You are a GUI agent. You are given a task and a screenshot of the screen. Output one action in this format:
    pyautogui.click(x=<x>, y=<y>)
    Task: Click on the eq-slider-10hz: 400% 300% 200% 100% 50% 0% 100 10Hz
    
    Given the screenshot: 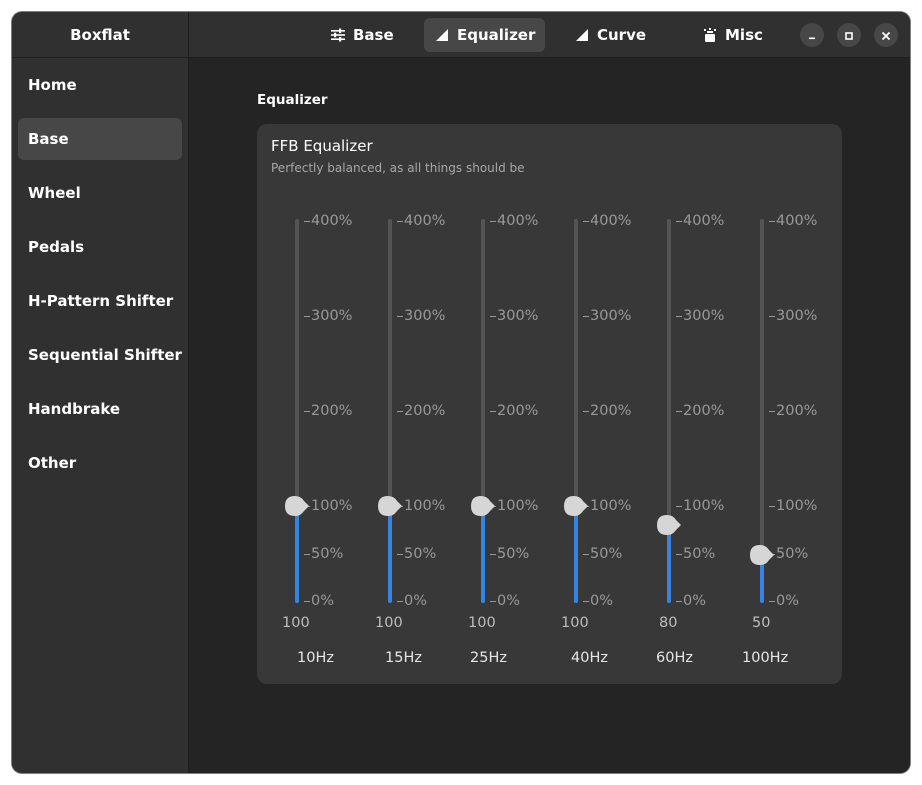 What is the action you would take?
    pyautogui.click(x=333, y=404)
    